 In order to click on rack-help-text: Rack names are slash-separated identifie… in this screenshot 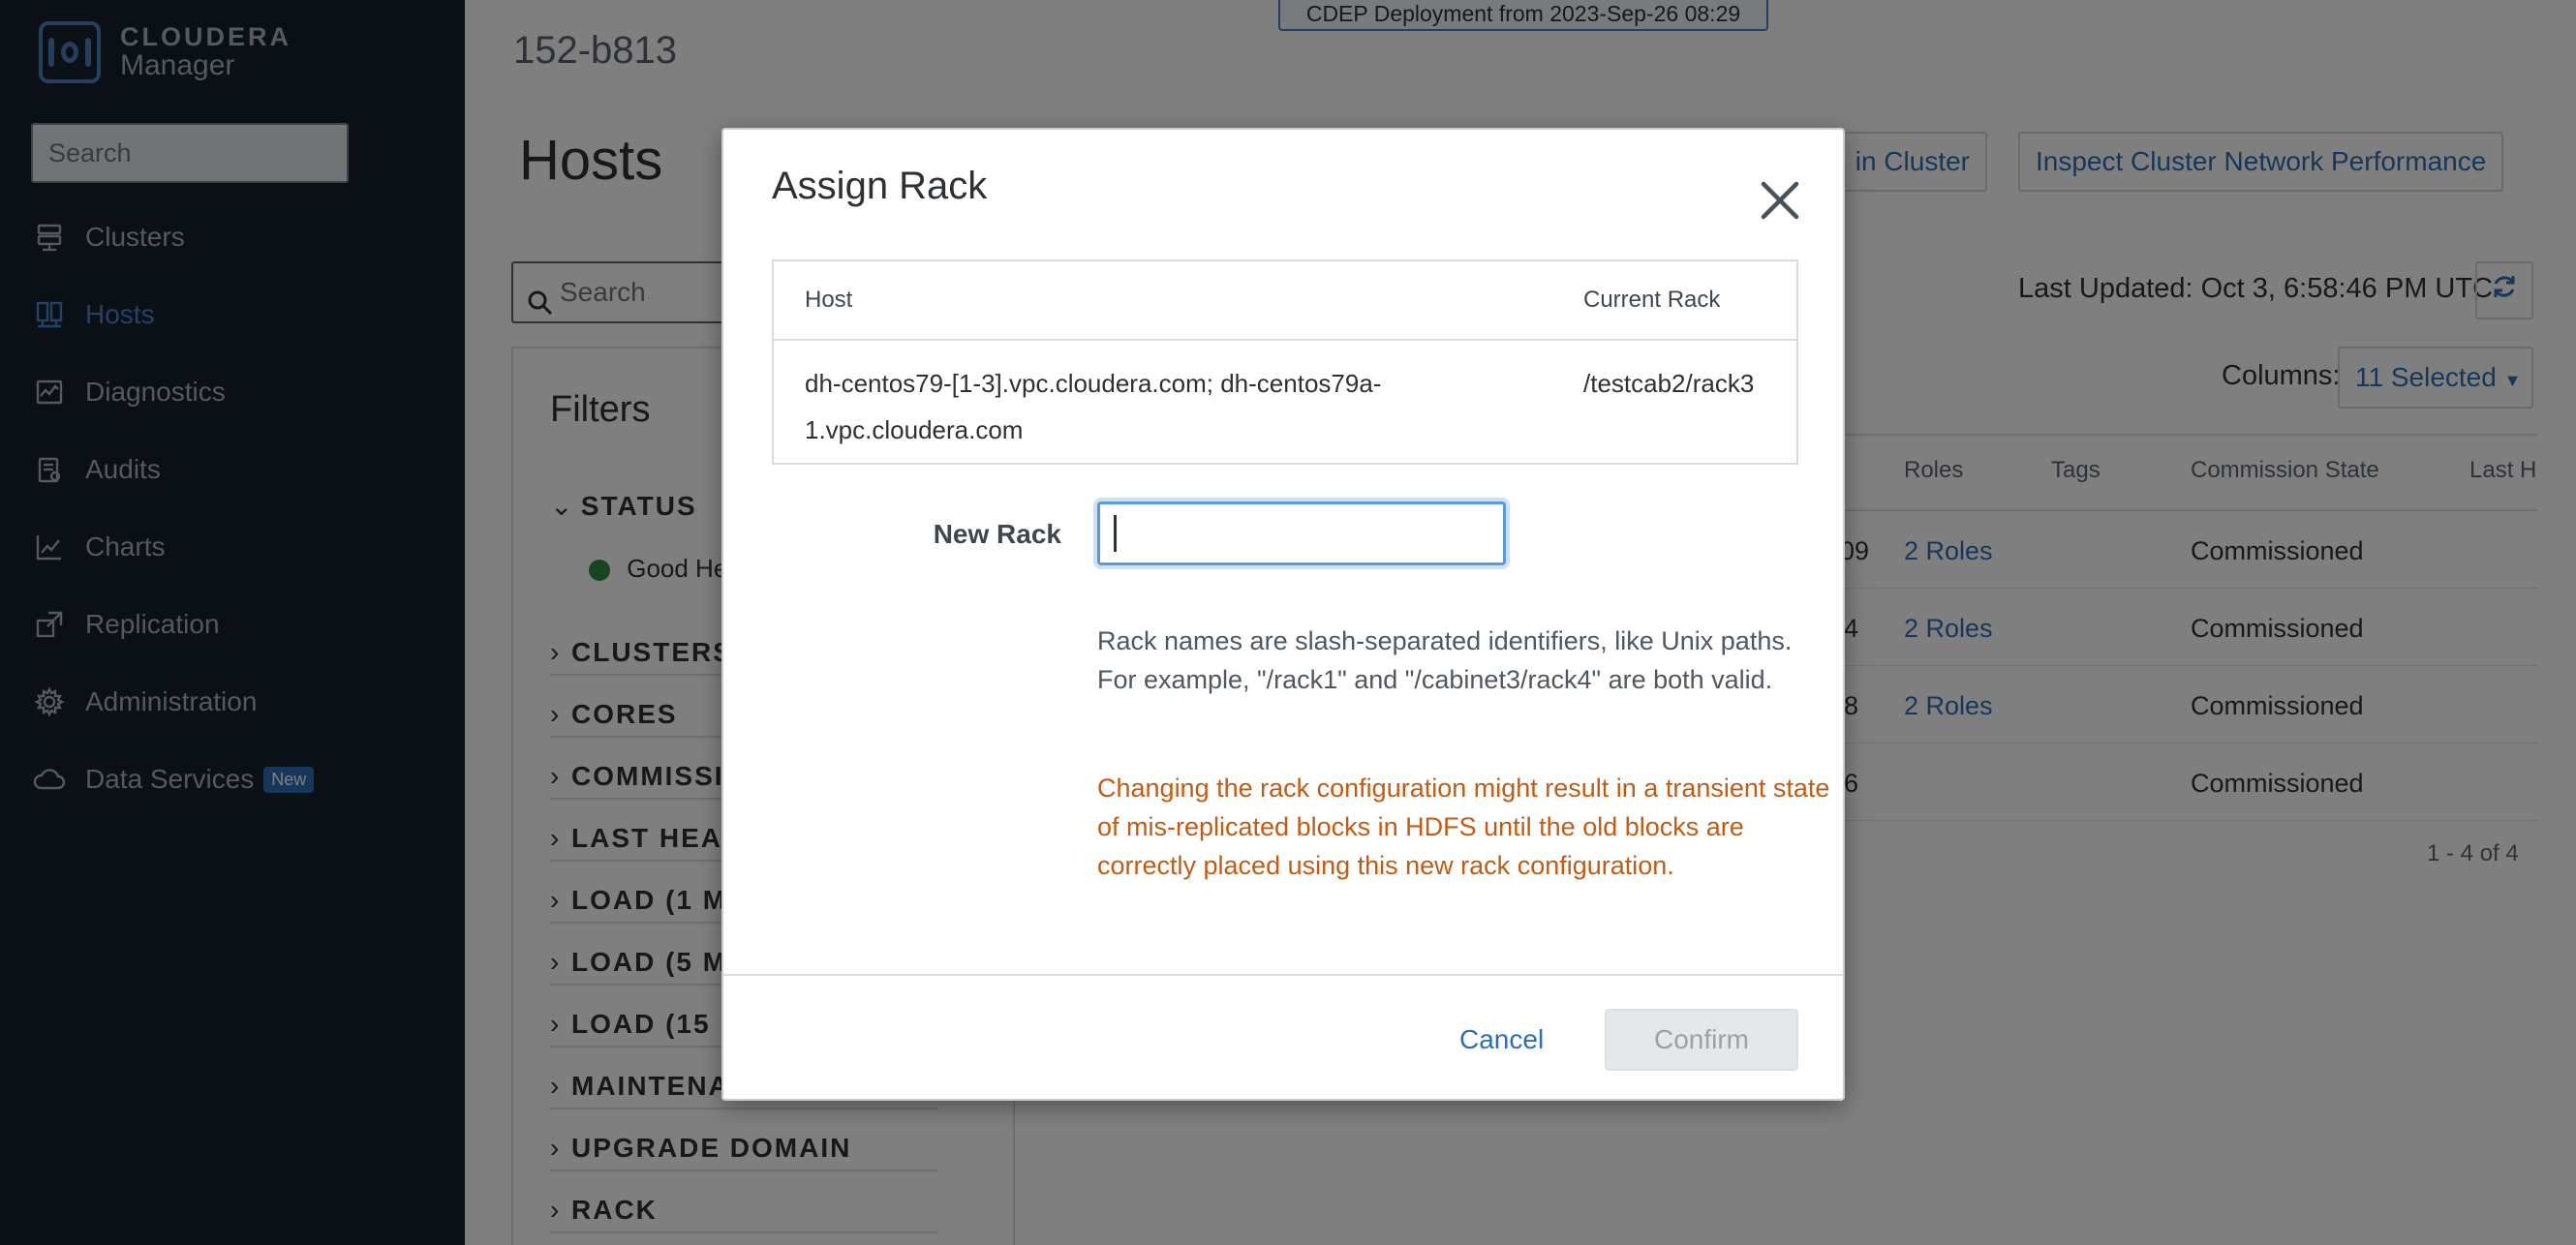, I will do `click(1445, 660)`.